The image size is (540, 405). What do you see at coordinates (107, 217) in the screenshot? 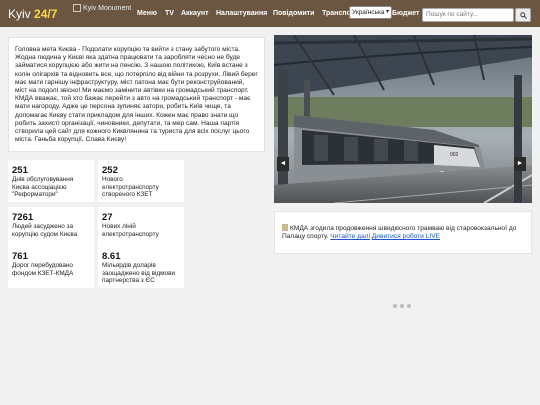
I see `stat-value: 27` at bounding box center [107, 217].